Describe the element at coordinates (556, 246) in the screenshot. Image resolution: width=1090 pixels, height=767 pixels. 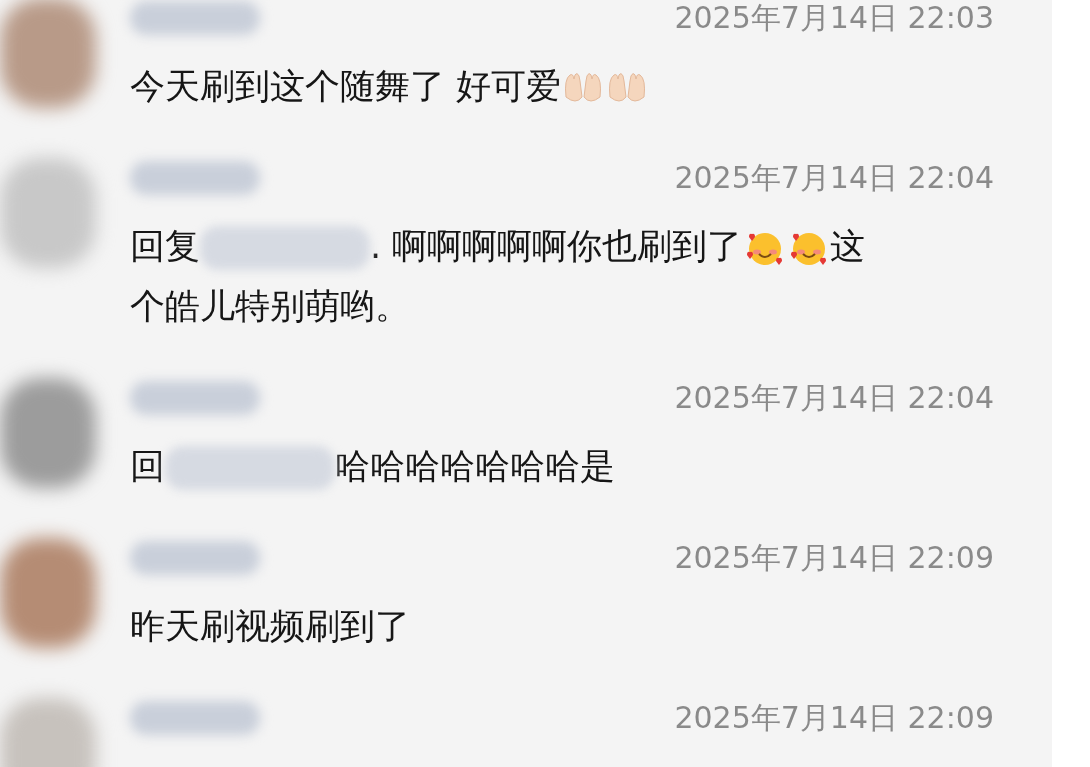
I see `comment-text: . 啊啊啊啊啊你也刷到了` at that location.